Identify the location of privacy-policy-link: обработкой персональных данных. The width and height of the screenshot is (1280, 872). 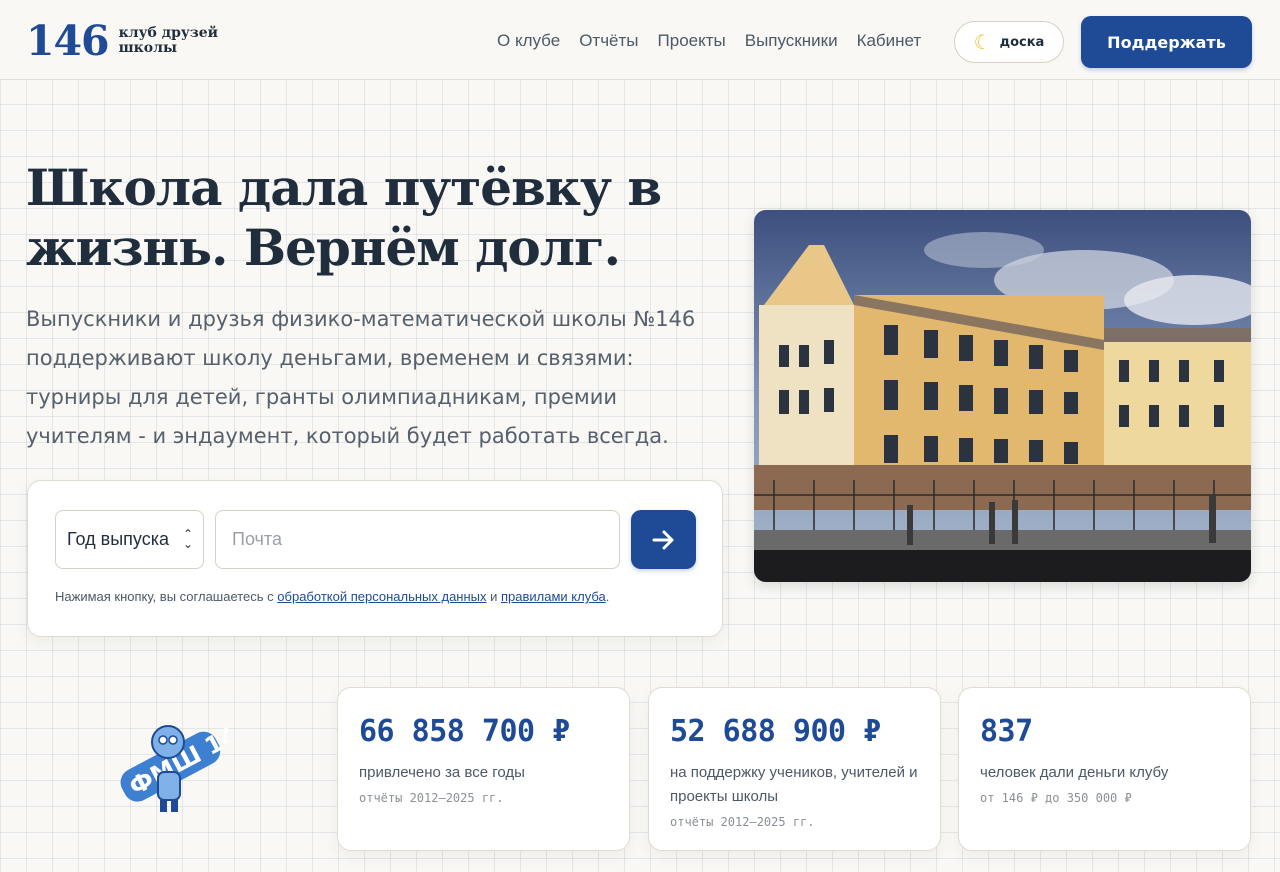
(381, 596).